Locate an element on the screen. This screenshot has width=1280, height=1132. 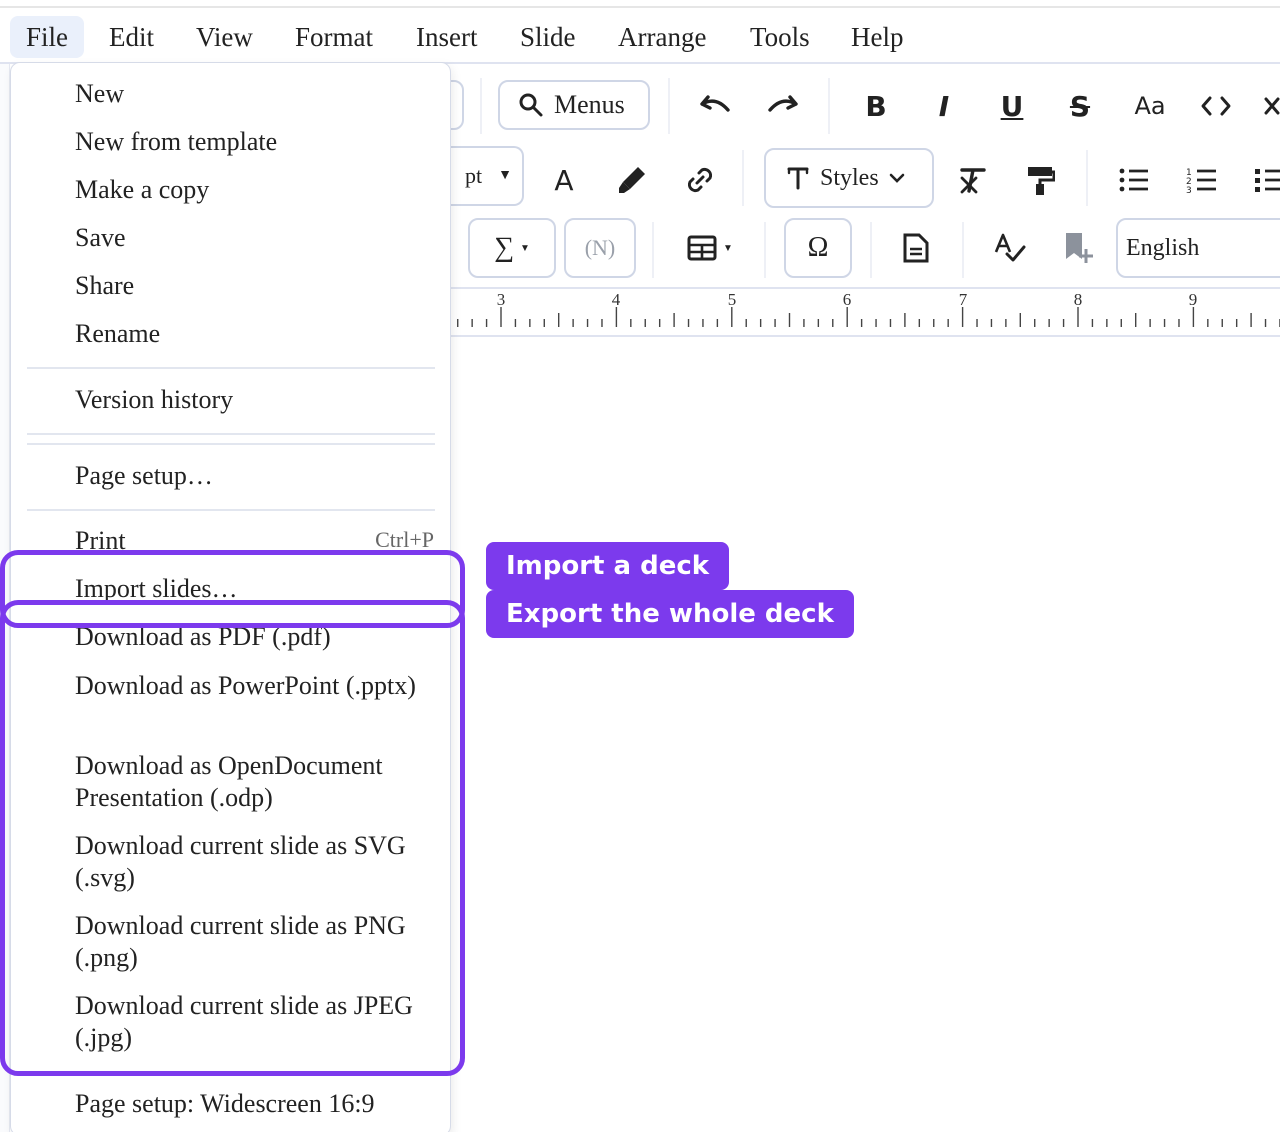
ruler-number: 9 is located at coordinates (1193, 299).